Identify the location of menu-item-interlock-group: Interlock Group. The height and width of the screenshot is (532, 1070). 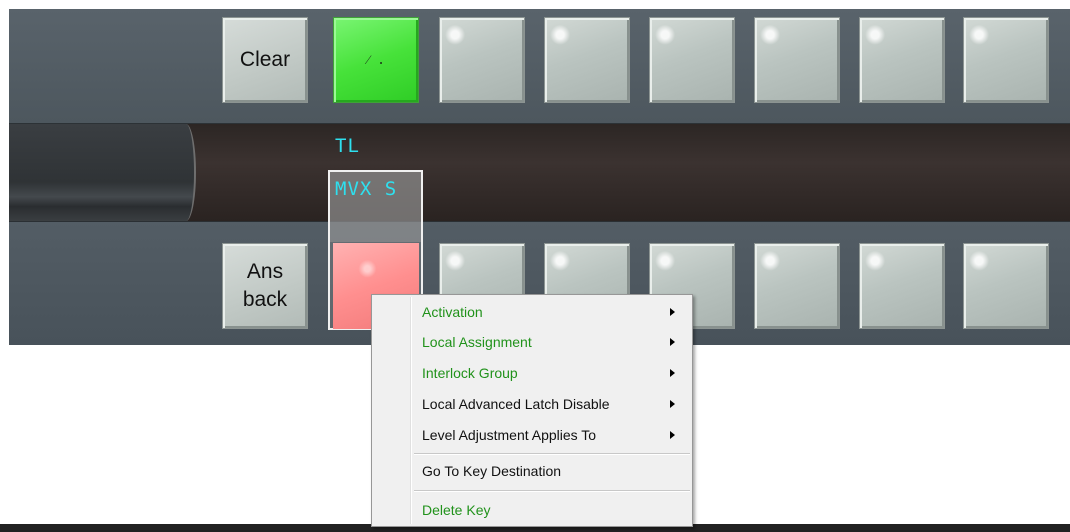
(532, 373).